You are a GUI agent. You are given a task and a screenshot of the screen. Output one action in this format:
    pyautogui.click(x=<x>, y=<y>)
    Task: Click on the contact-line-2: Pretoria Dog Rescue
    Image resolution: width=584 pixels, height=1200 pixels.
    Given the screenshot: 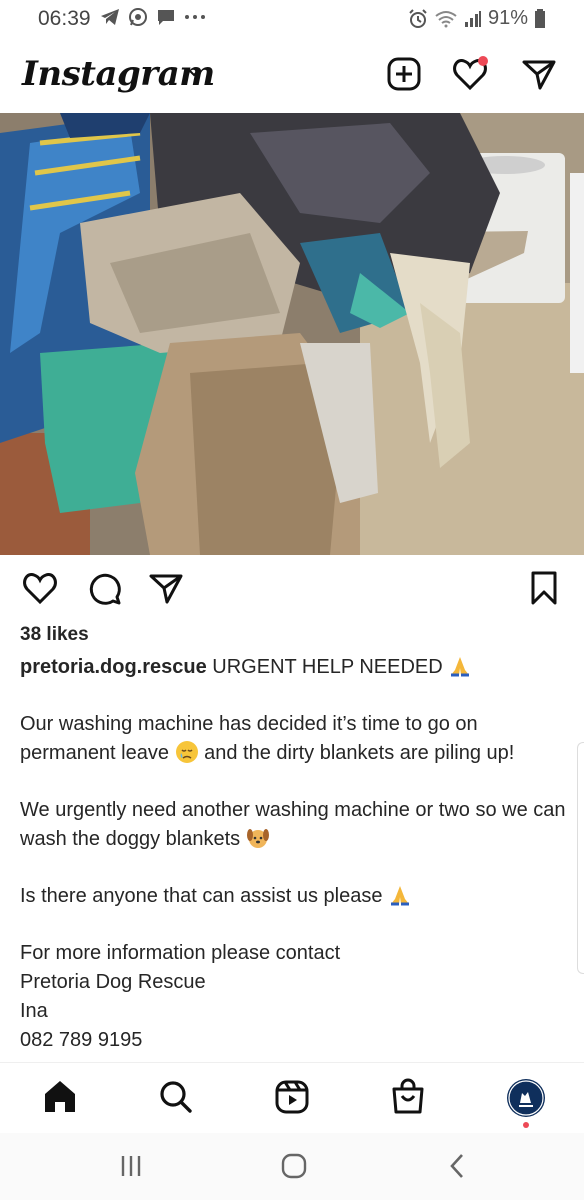 What is the action you would take?
    pyautogui.click(x=113, y=982)
    